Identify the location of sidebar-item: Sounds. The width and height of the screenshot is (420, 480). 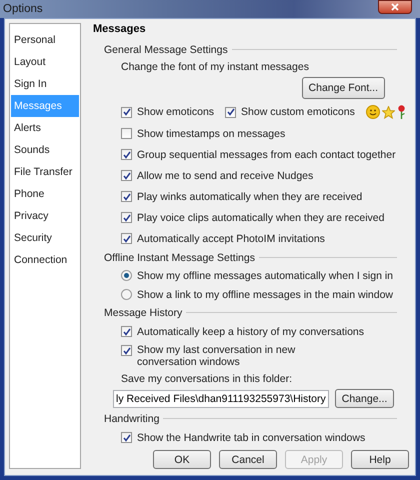
(45, 150).